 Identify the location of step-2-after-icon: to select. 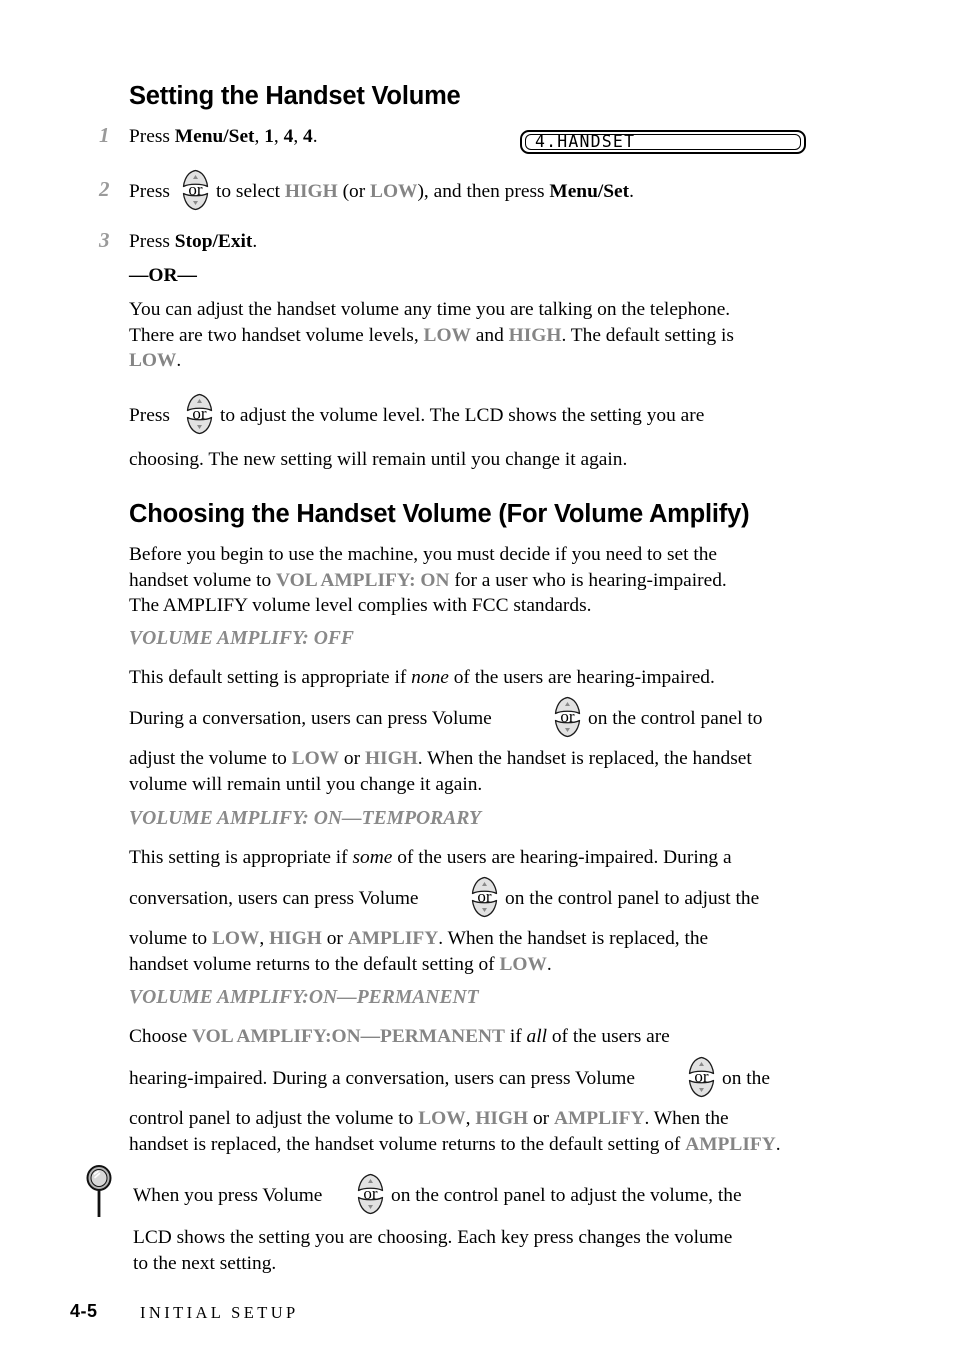
(250, 191).